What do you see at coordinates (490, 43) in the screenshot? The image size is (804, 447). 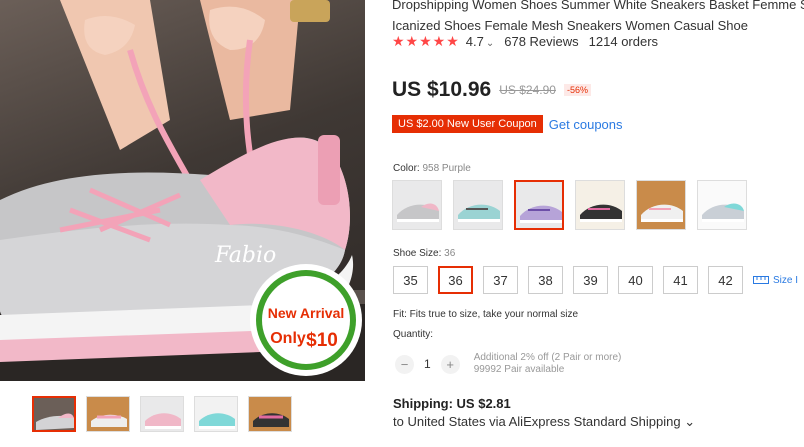 I see `chevron-down-icon: ⌄` at bounding box center [490, 43].